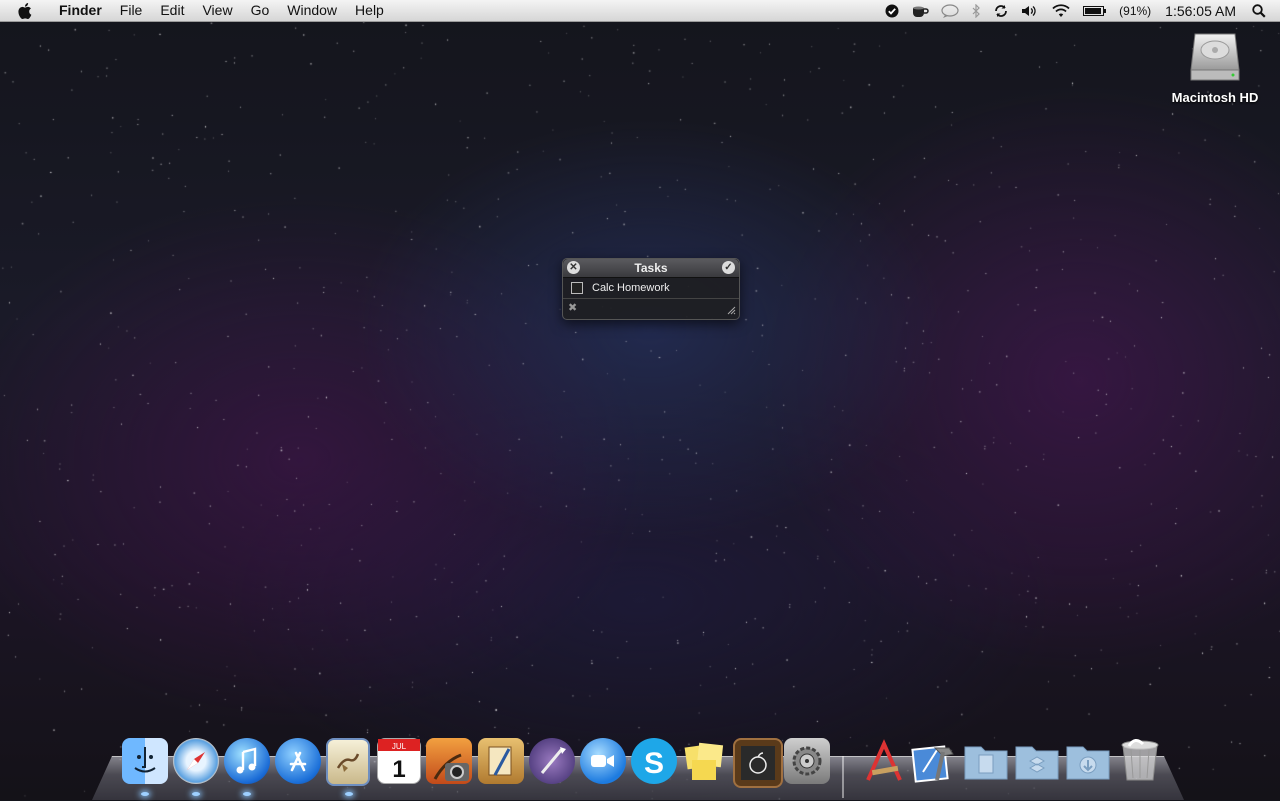 The height and width of the screenshot is (801, 1280). I want to click on xcode-icon, so click(934, 761).